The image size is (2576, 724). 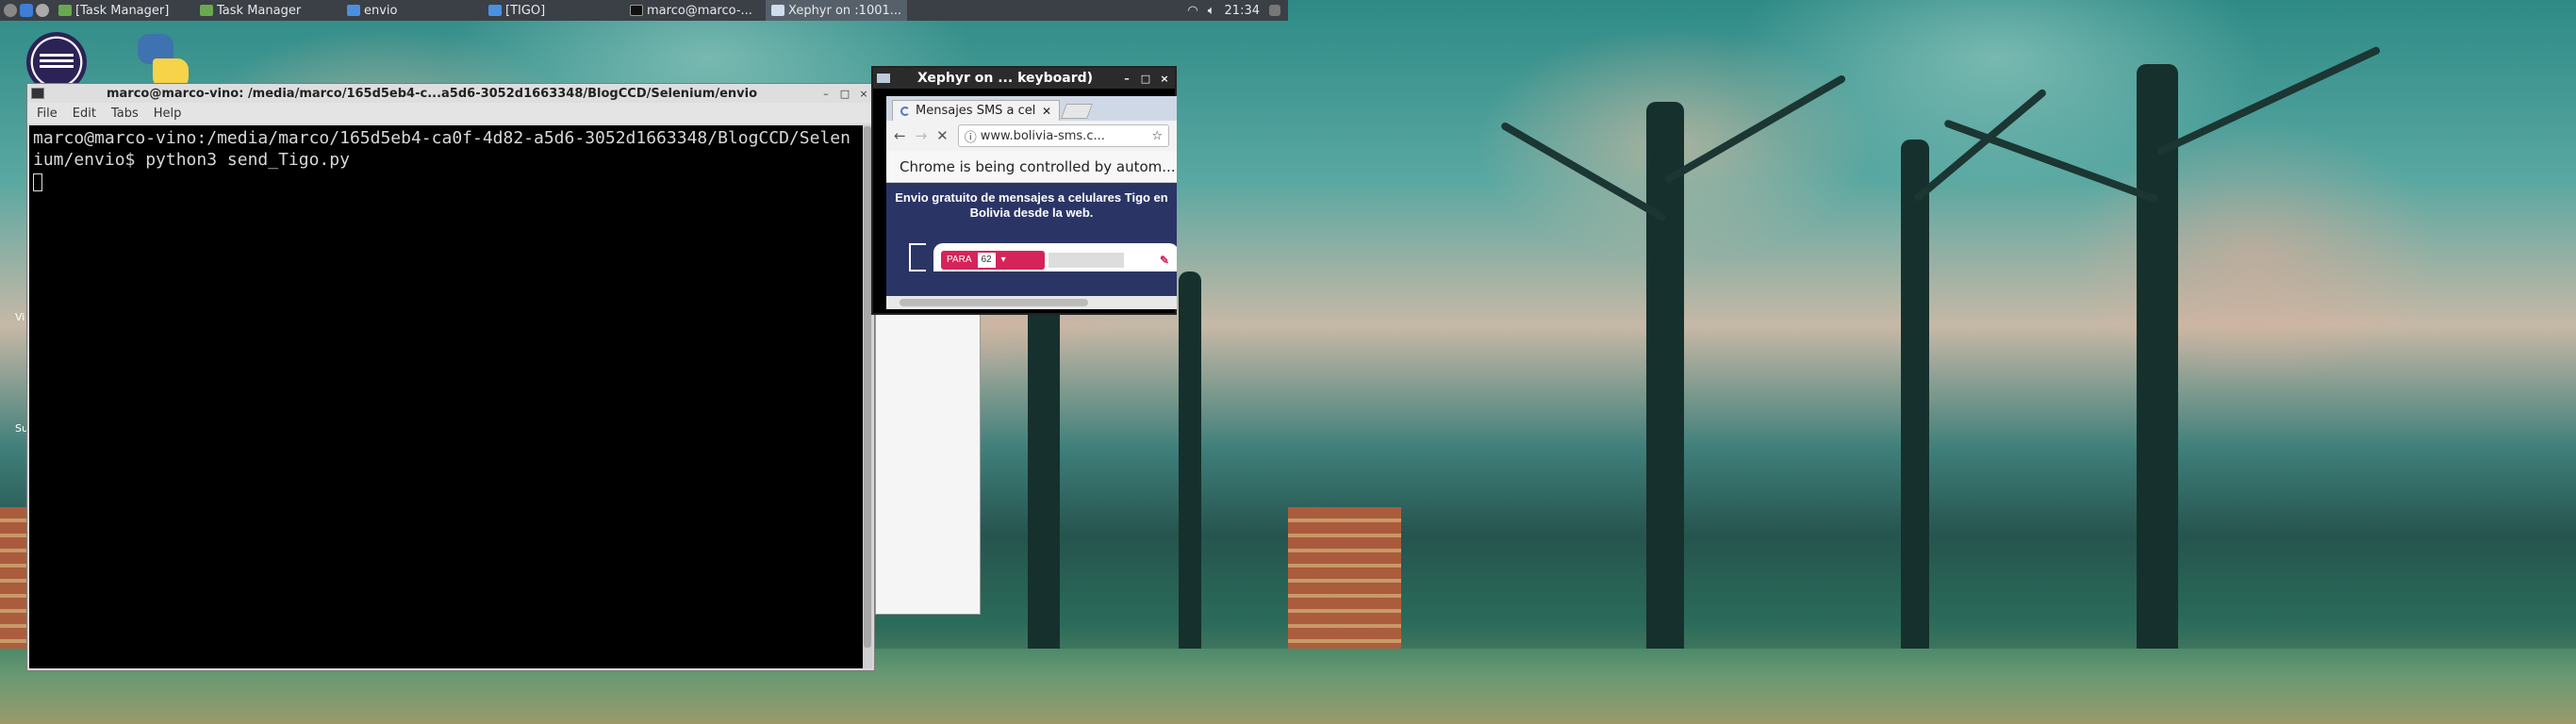 I want to click on chrome-tab: Mensajes SMS a cel ✕, so click(x=976, y=110).